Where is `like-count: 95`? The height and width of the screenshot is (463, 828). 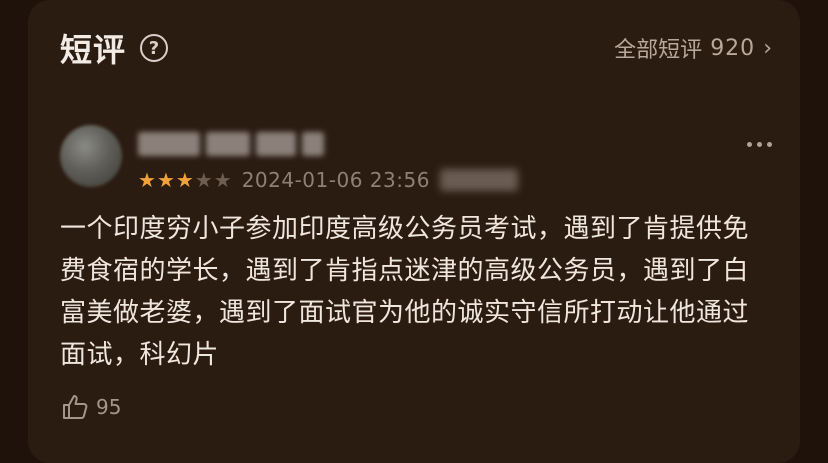
like-count: 95 is located at coordinates (109, 407).